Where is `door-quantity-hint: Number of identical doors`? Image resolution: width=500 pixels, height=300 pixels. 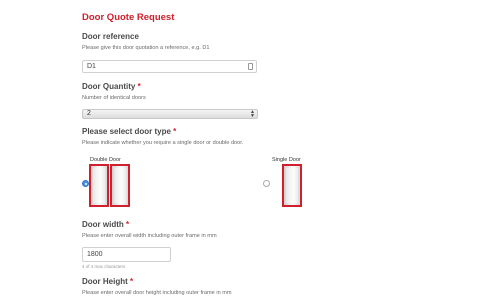 door-quantity-hint: Number of identical doors is located at coordinates (114, 98).